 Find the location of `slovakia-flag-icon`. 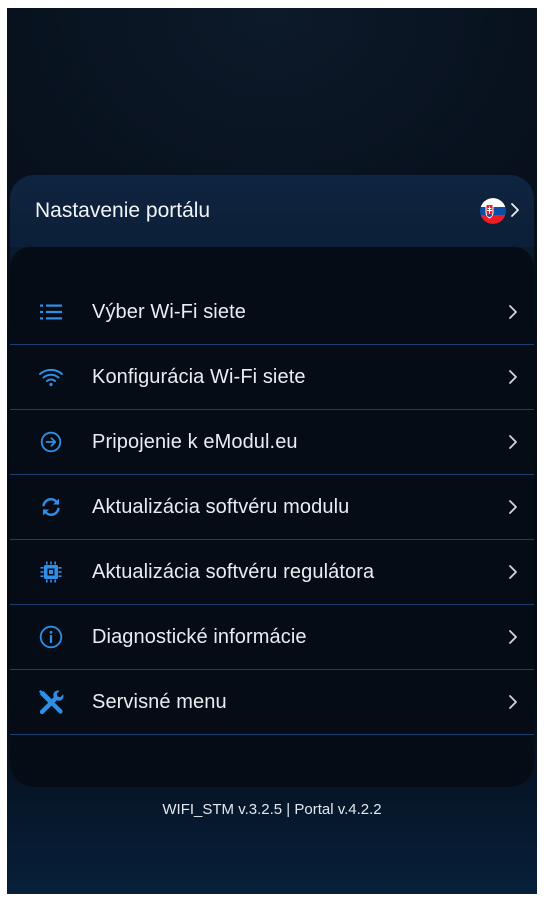

slovakia-flag-icon is located at coordinates (493, 211).